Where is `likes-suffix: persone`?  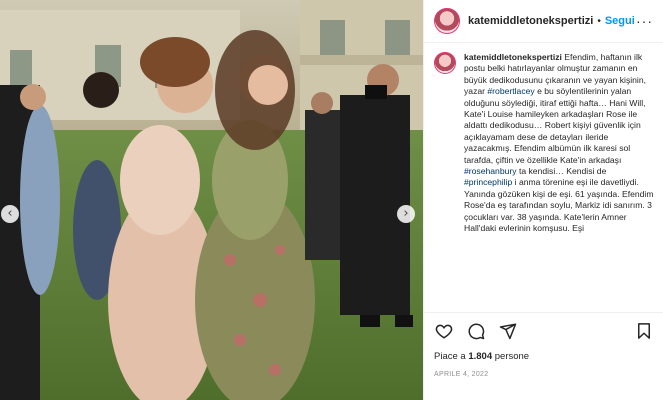
likes-suffix: persone is located at coordinates (511, 356).